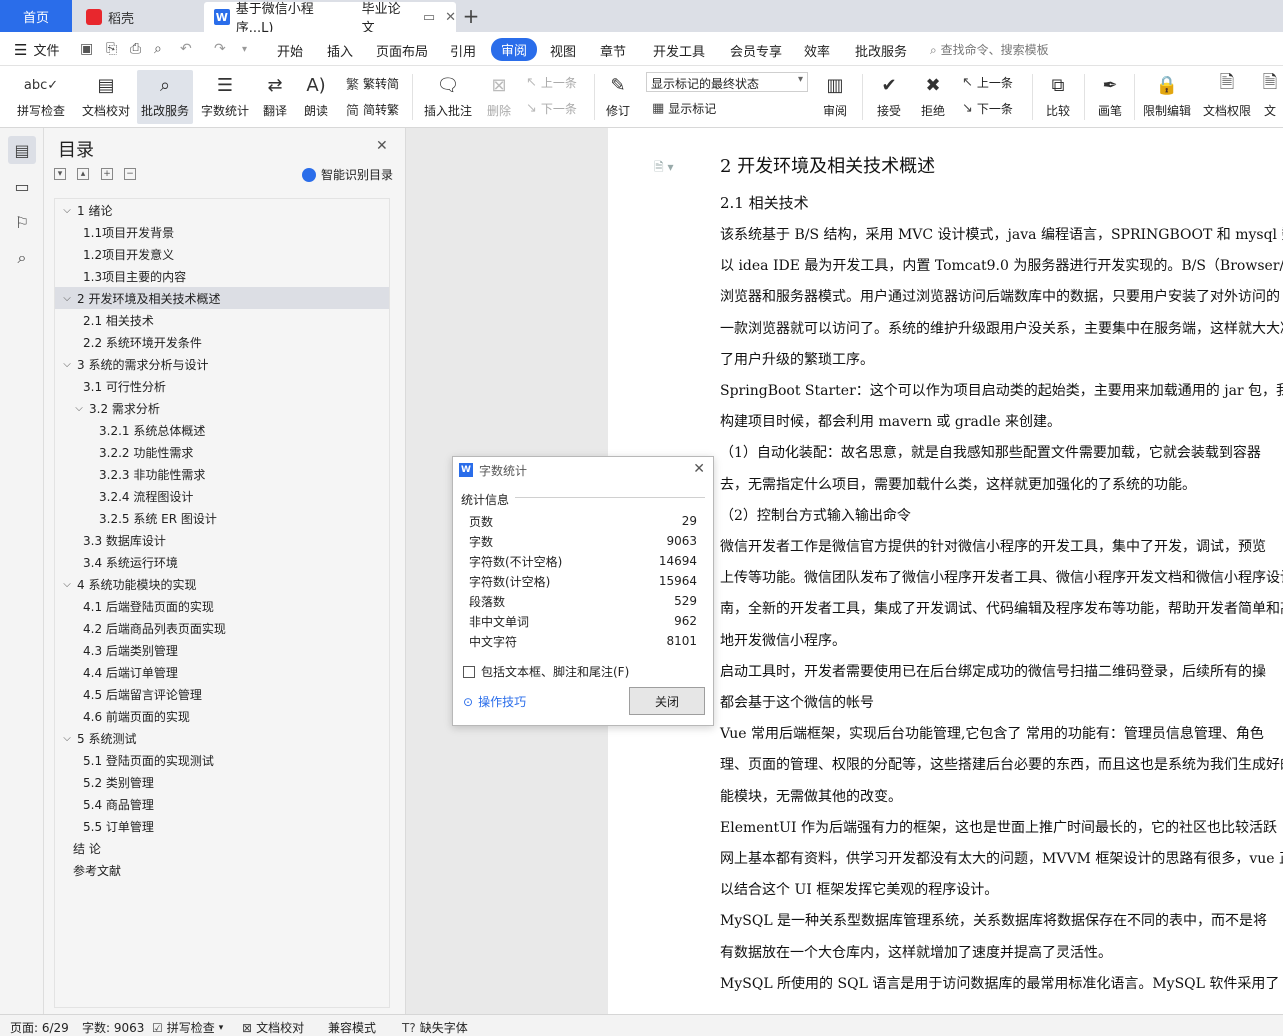 This screenshot has height=1036, width=1283. What do you see at coordinates (113, 1027) in the screenshot?
I see `status-words: 字数: 9063` at bounding box center [113, 1027].